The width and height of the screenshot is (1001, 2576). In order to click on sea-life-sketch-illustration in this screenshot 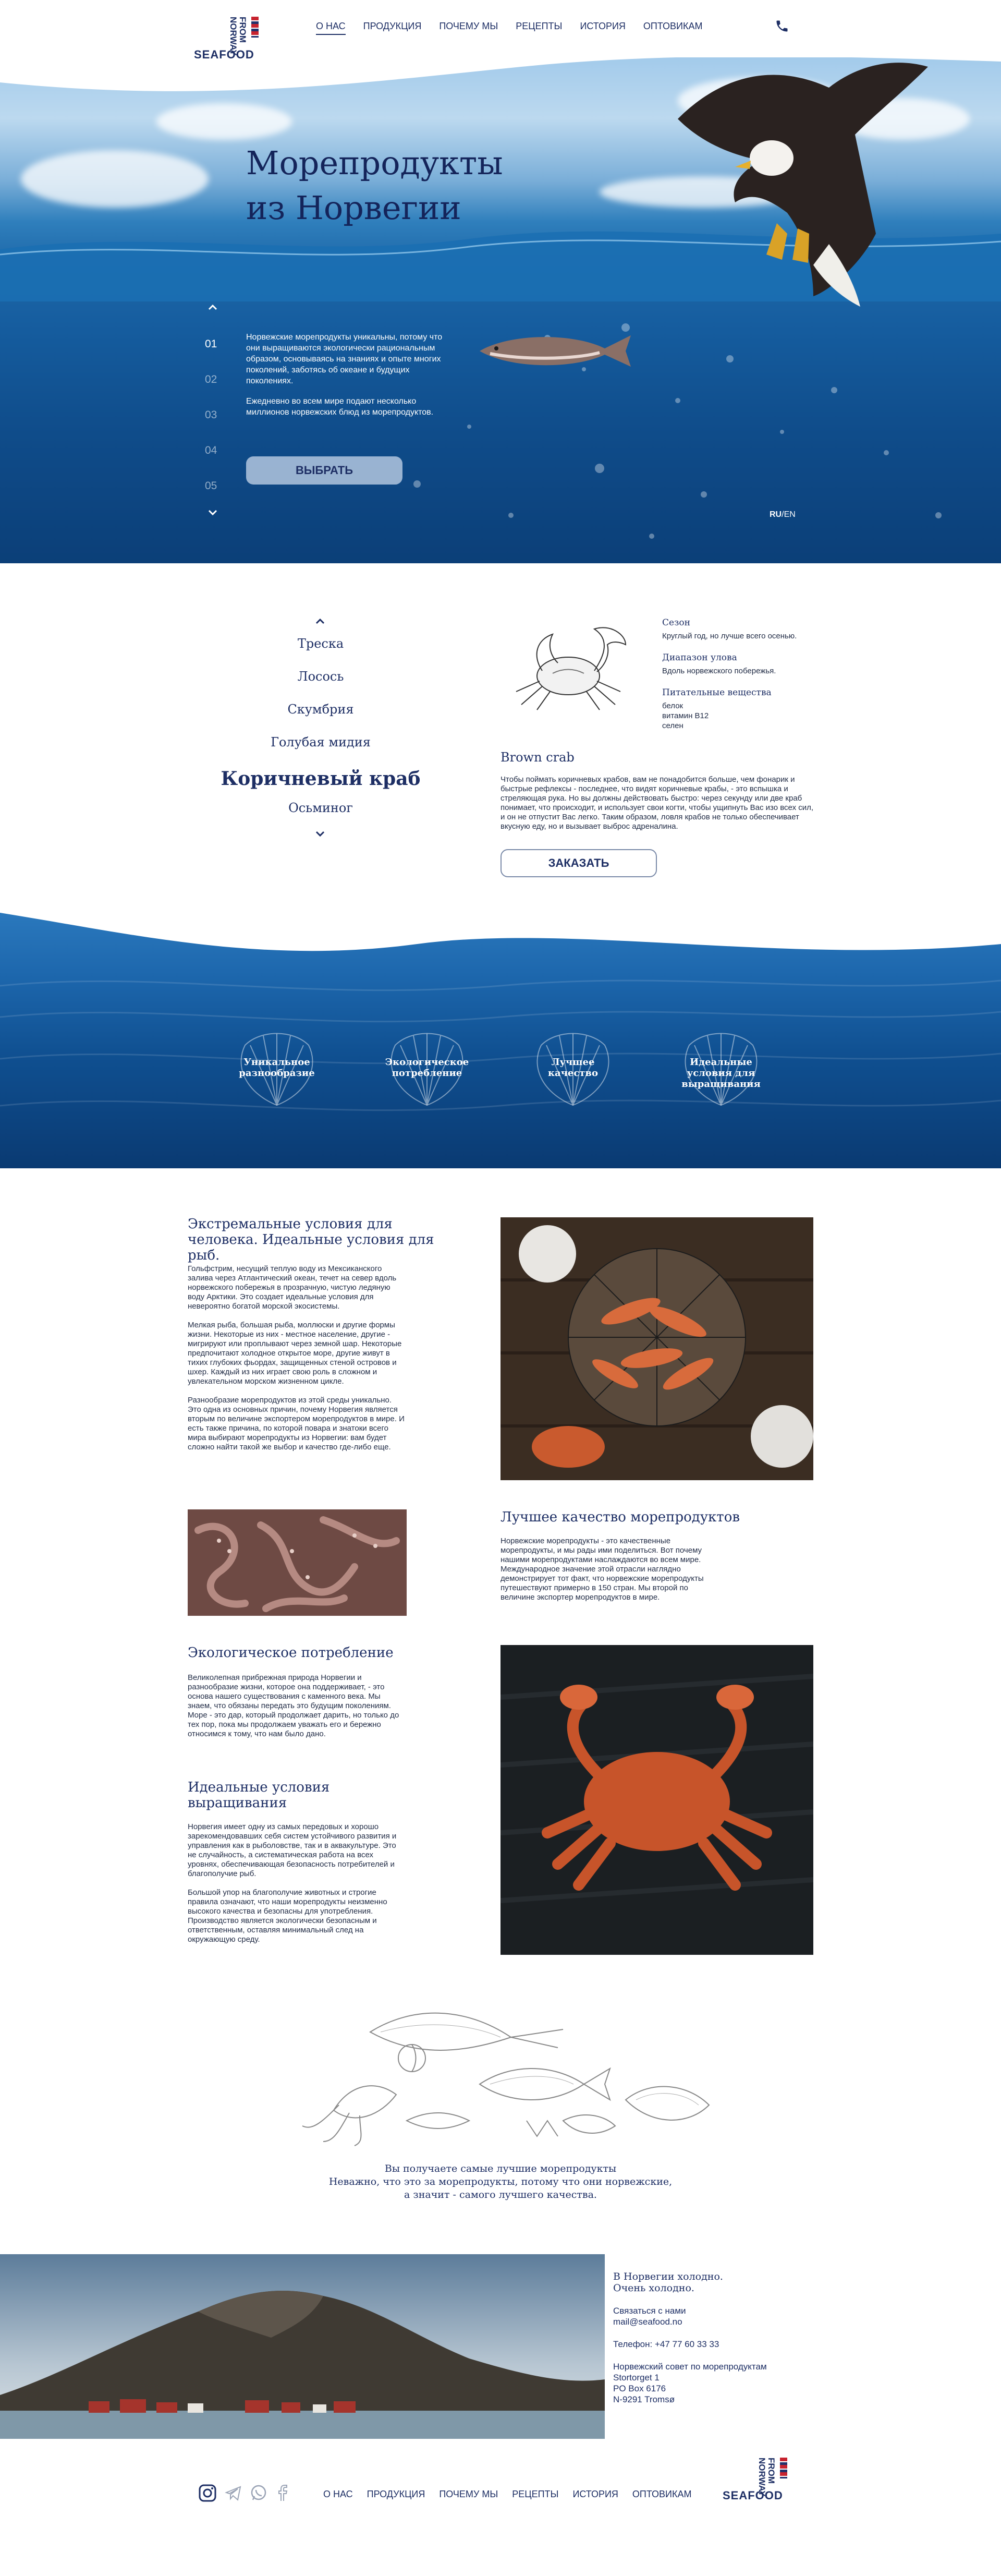, I will do `click(506, 2079)`.